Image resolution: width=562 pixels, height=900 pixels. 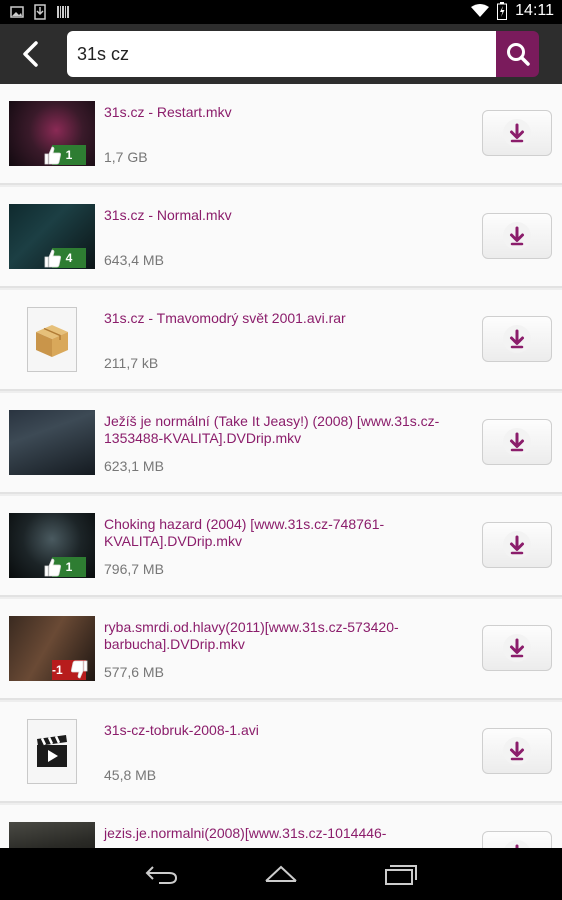 I want to click on status-bar: 14:11, so click(x=281, y=12).